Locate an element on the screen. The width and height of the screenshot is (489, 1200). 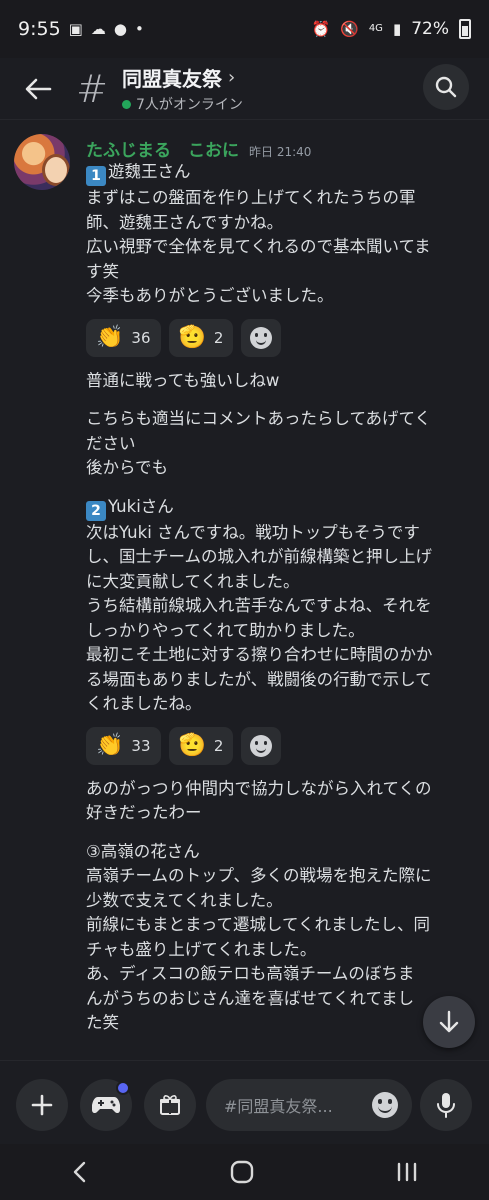
text-line: る場面もありましたが、戦闘後の行動で示して is located at coordinates (259, 679).